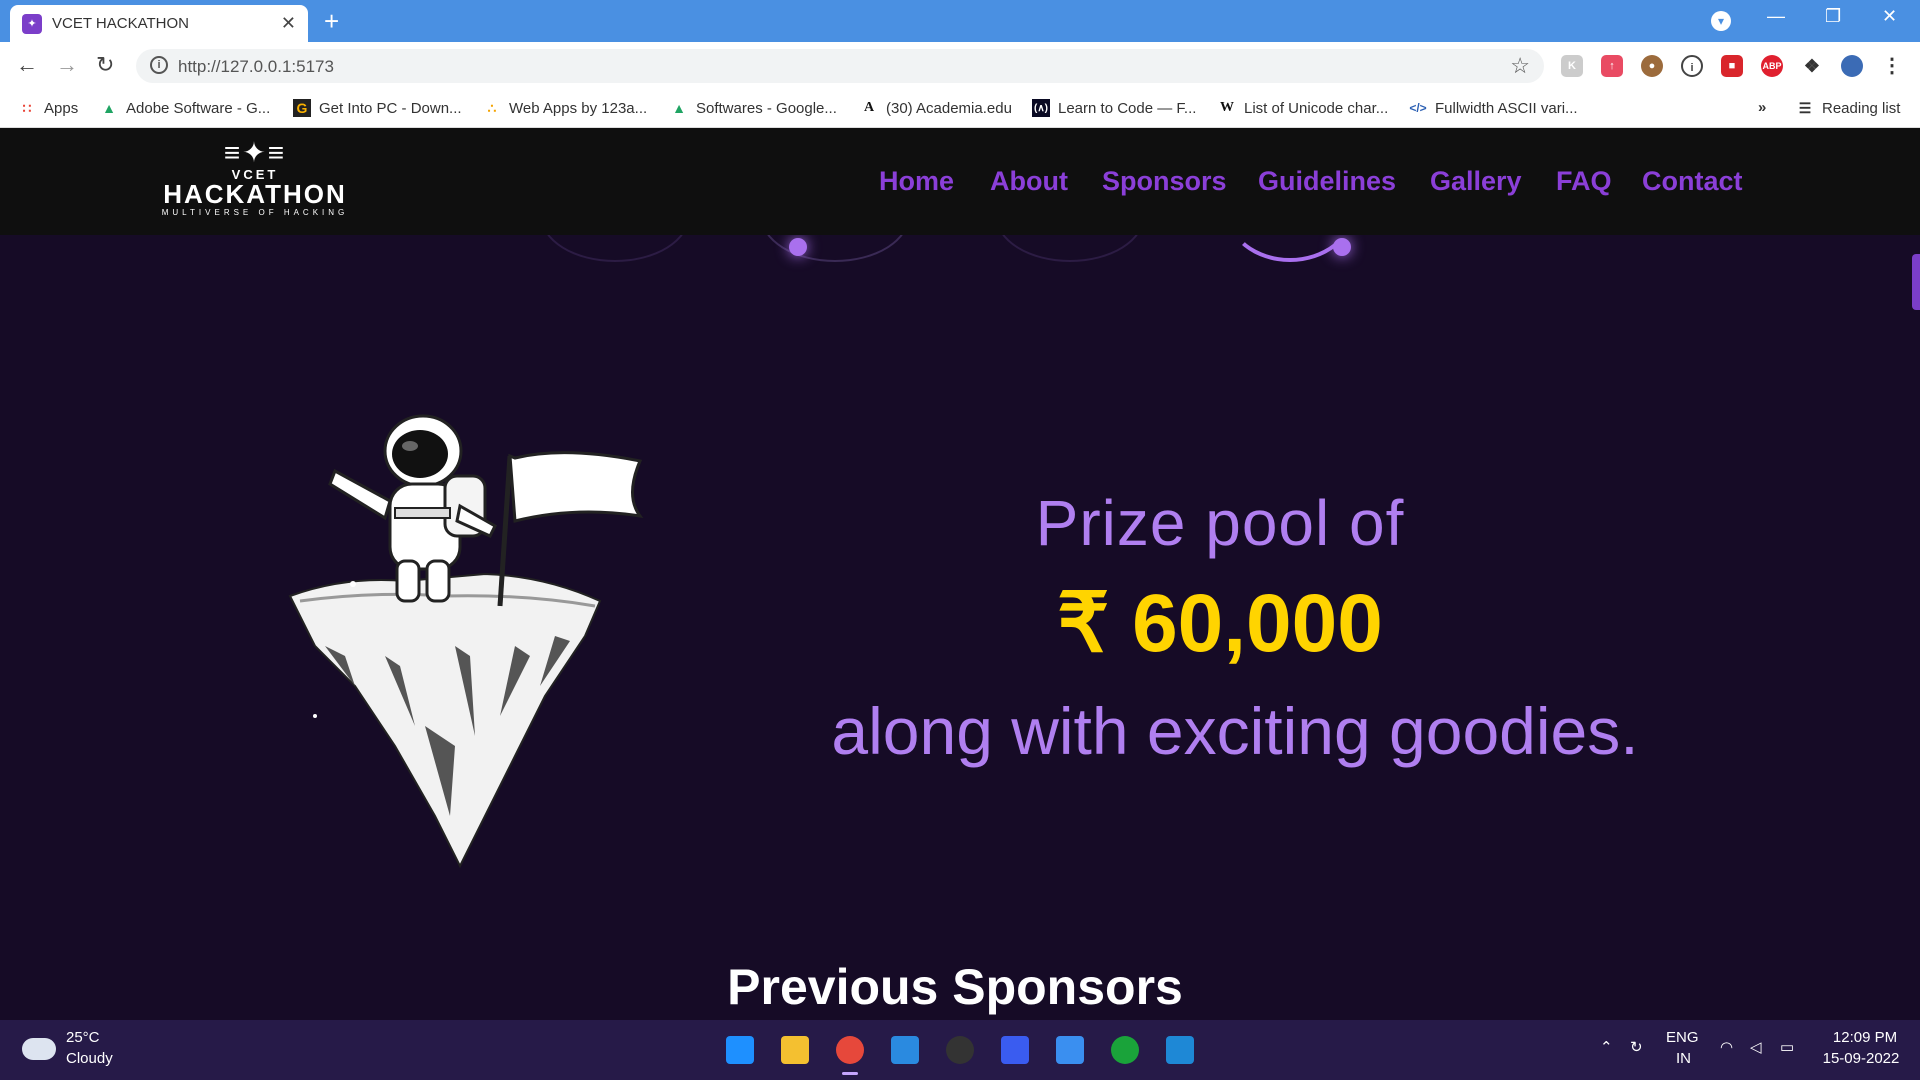 The image size is (1920, 1080). What do you see at coordinates (955, 987) in the screenshot?
I see `previous-sponsors-heading: Previous Sponsors` at bounding box center [955, 987].